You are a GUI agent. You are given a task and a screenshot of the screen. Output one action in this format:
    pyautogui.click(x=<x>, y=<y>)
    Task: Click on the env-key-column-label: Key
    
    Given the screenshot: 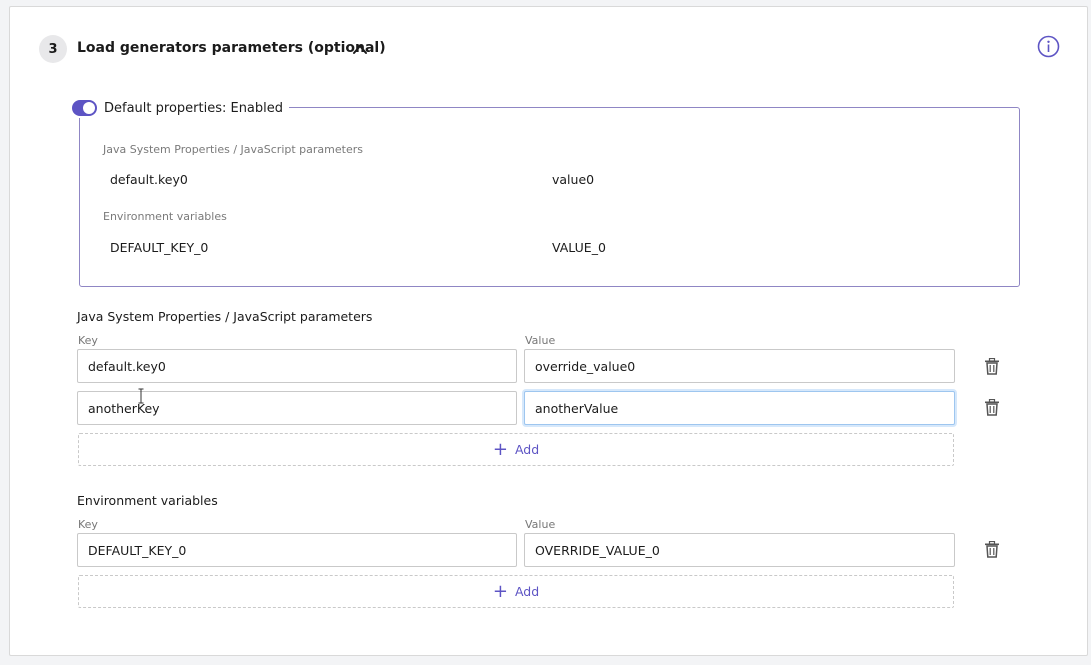 What is the action you would take?
    pyautogui.click(x=88, y=524)
    